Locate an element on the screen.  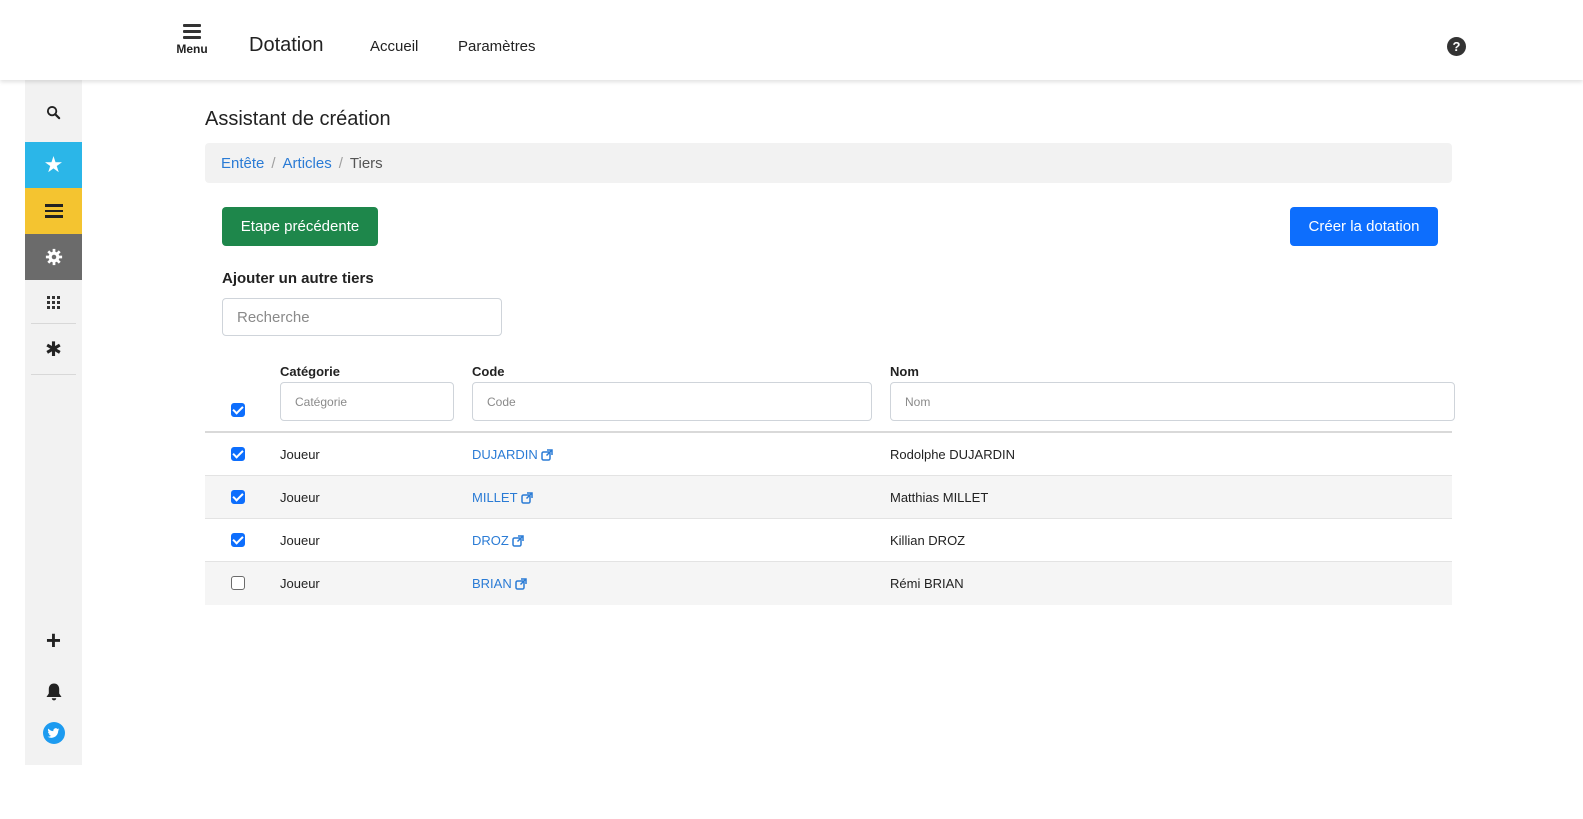
table-row: Joueur DROZ Killian DROZ is located at coordinates (828, 540).